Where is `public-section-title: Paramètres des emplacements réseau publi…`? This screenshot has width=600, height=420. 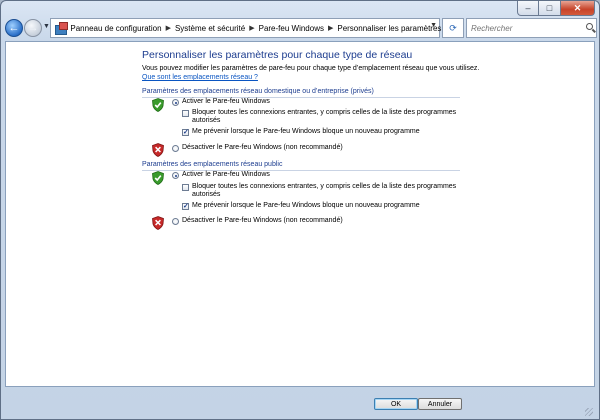 public-section-title: Paramètres des emplacements réseau publi… is located at coordinates (212, 164).